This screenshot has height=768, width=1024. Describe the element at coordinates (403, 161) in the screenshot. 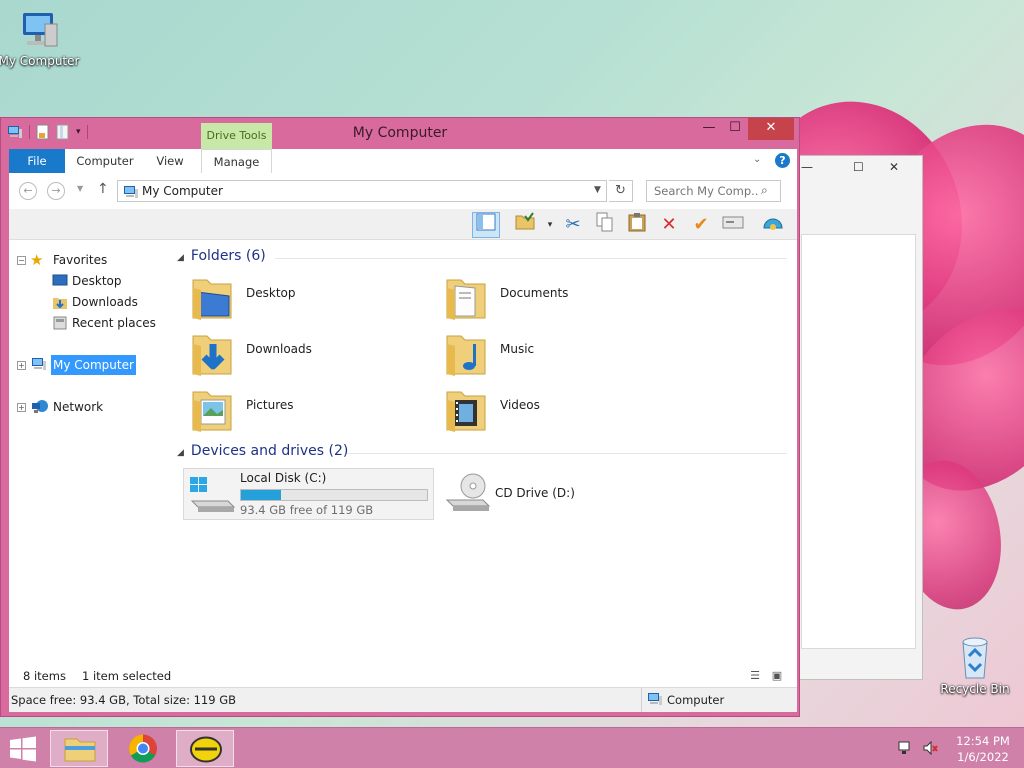

I see `ribbon-tabs: File Computer View Manage ⌄ ?` at that location.